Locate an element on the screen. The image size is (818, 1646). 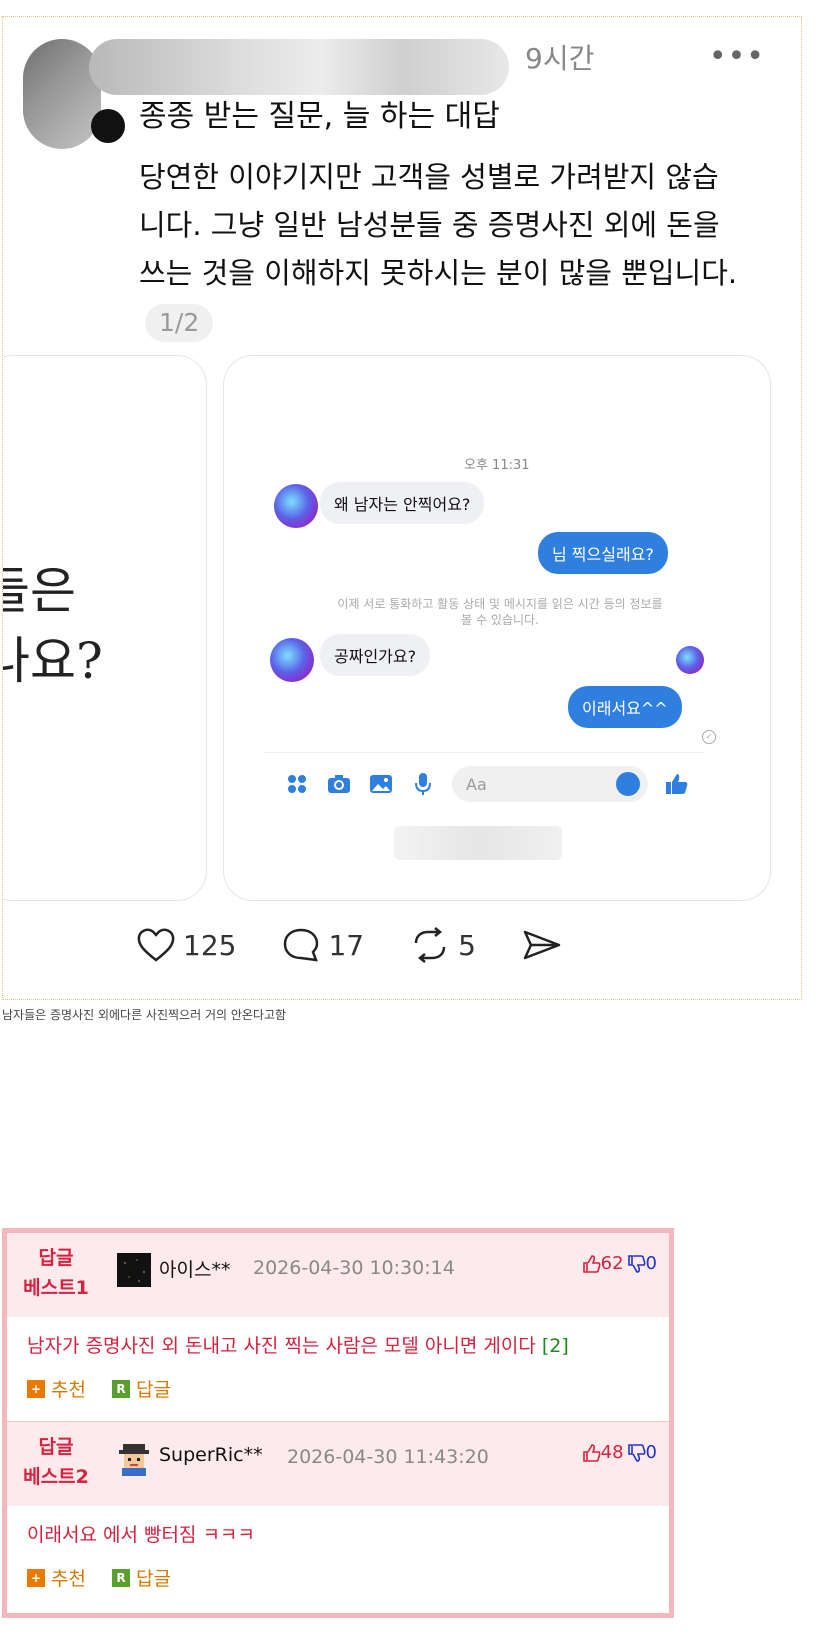
comment-text-content: 남자가 증명사진 외 돈내고 사진 찍는 사람은 모델 아니면 게이다 is located at coordinates (281, 1346).